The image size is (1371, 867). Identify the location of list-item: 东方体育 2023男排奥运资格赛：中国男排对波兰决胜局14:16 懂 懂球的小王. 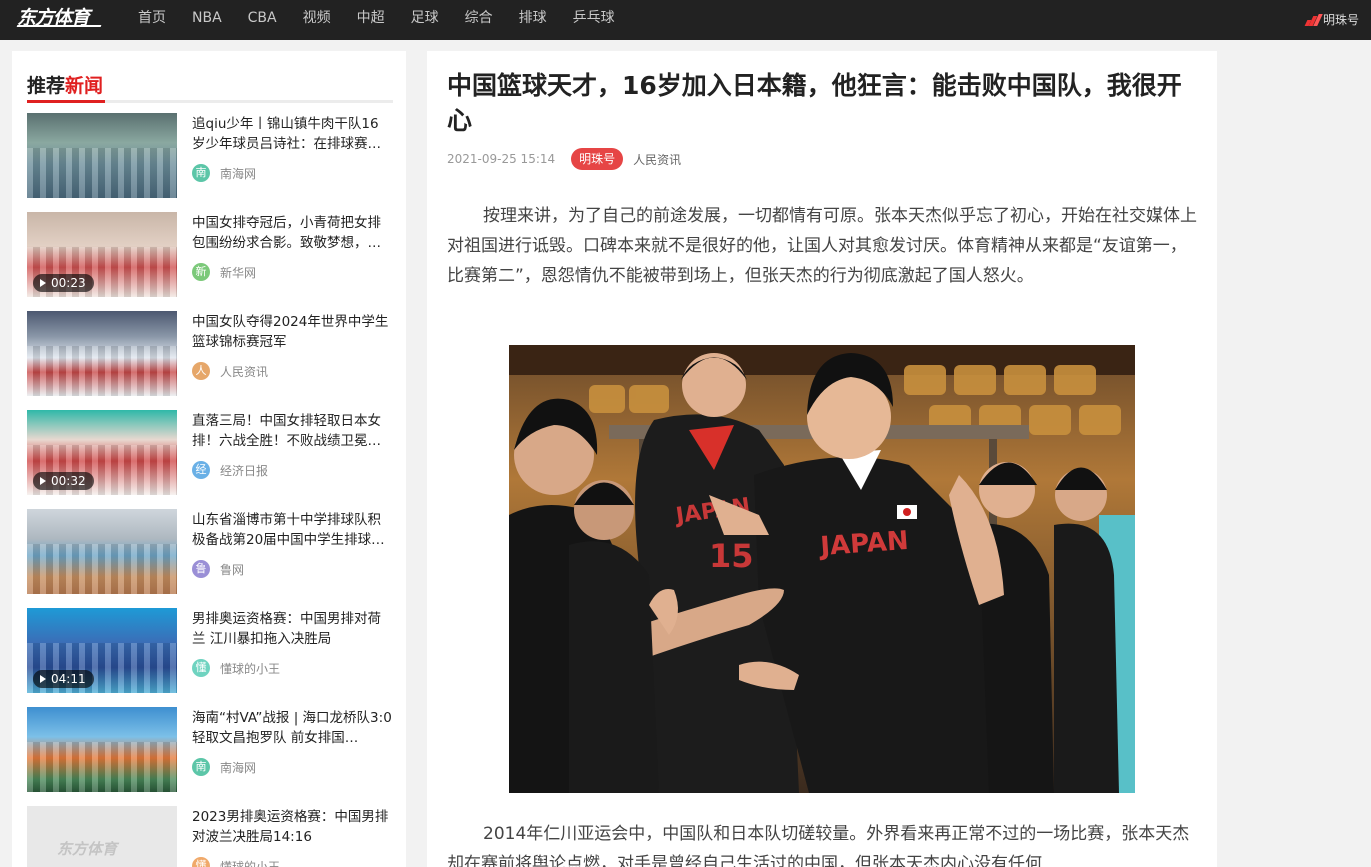
(212, 836).